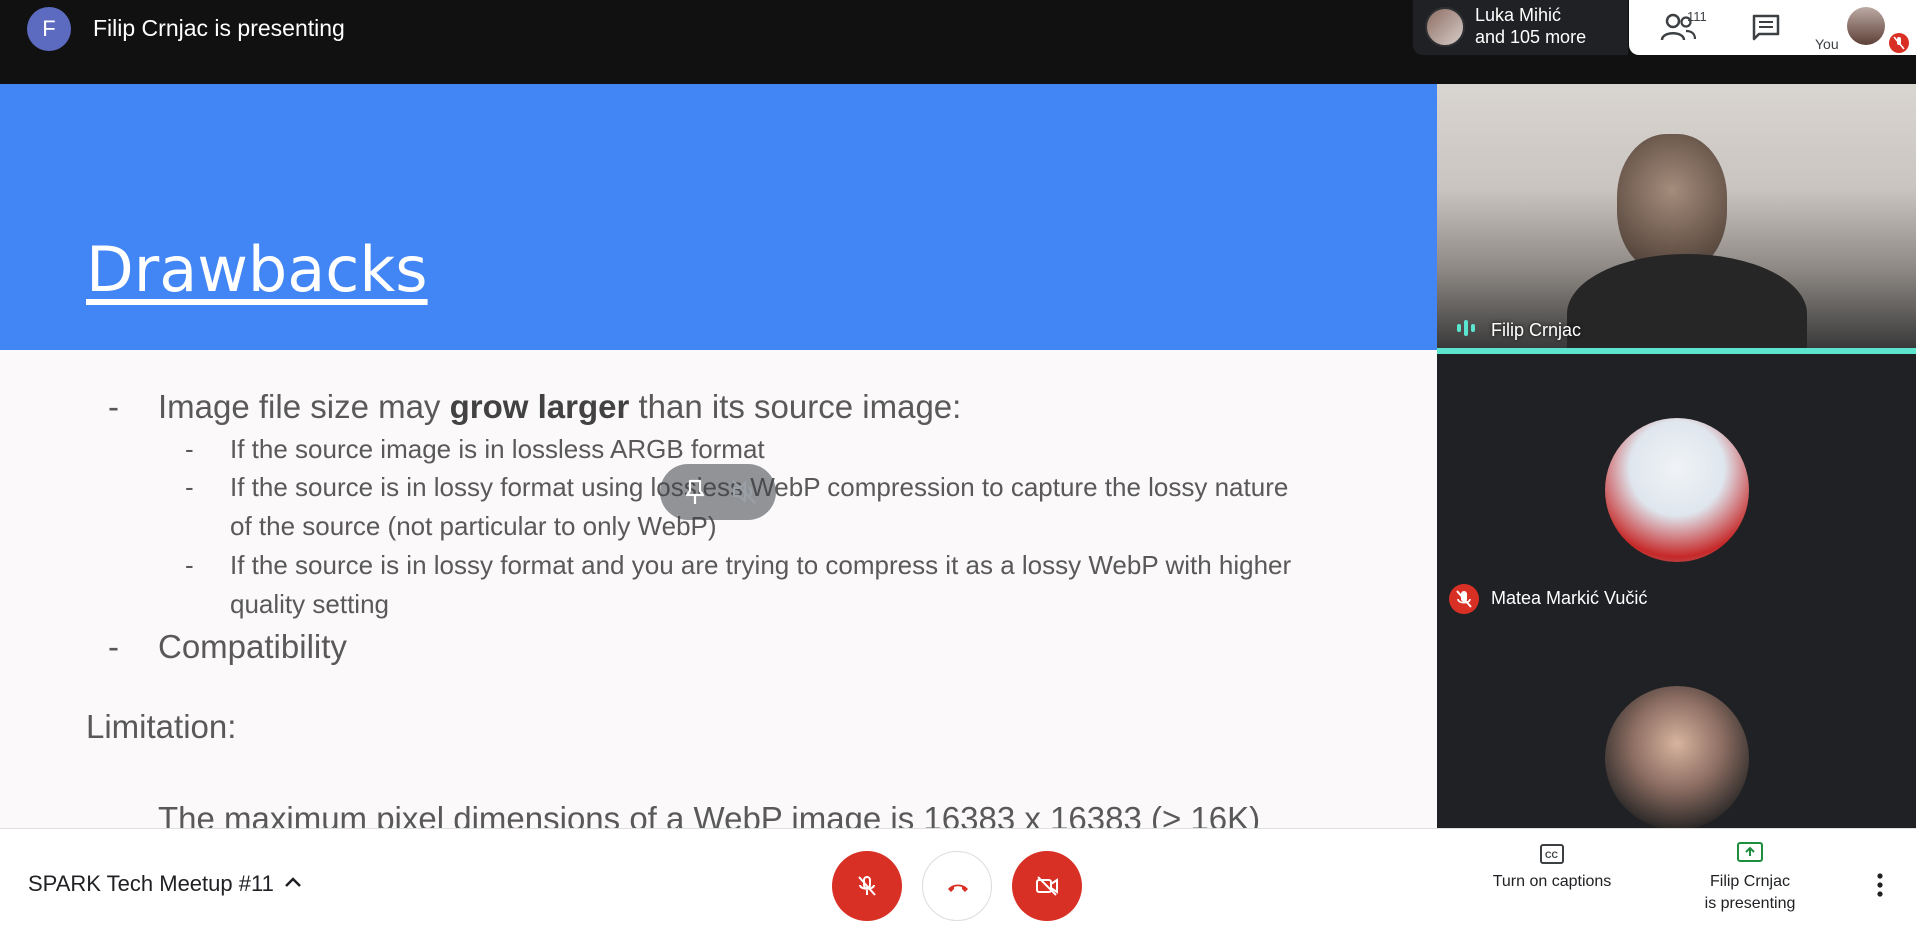 Image resolution: width=1916 pixels, height=935 pixels. I want to click on leave-call-button, so click(957, 886).